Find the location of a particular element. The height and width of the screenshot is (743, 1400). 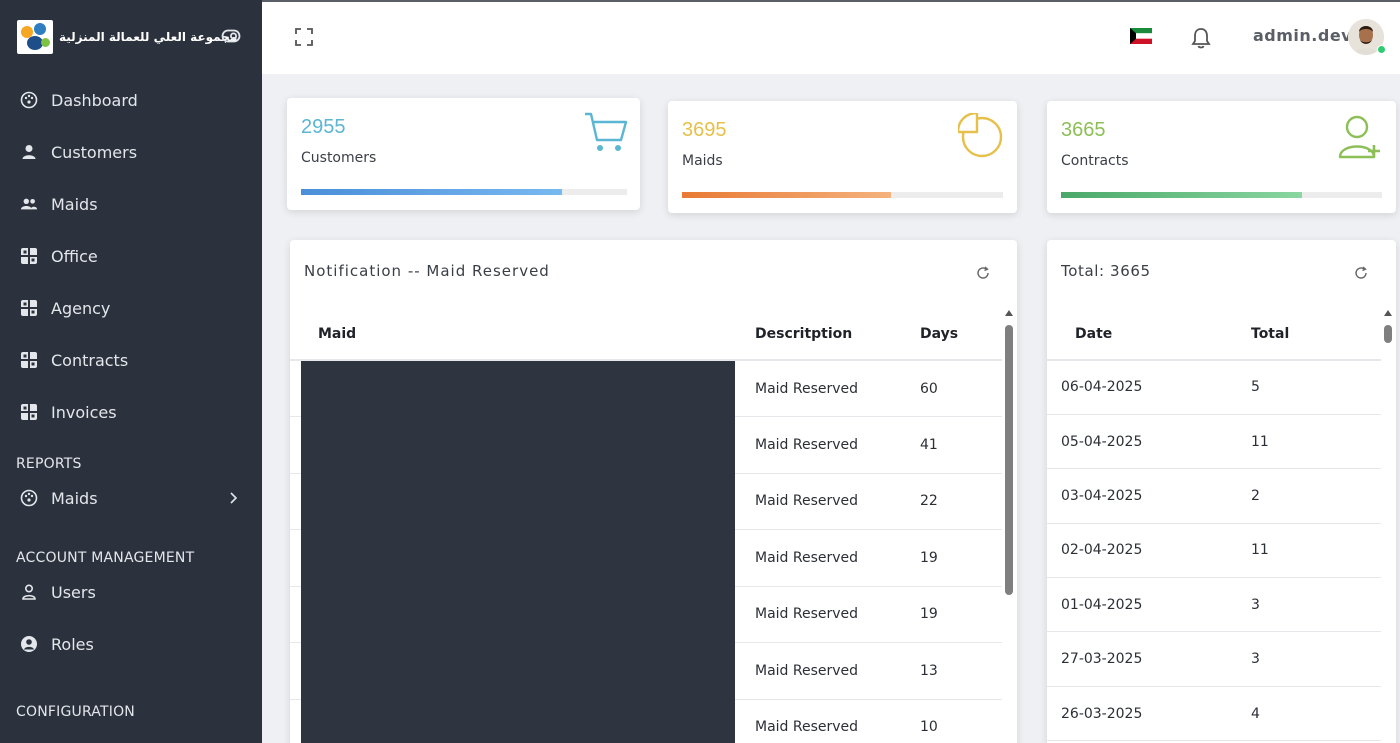

column-header-total: Total is located at coordinates (1316, 334).